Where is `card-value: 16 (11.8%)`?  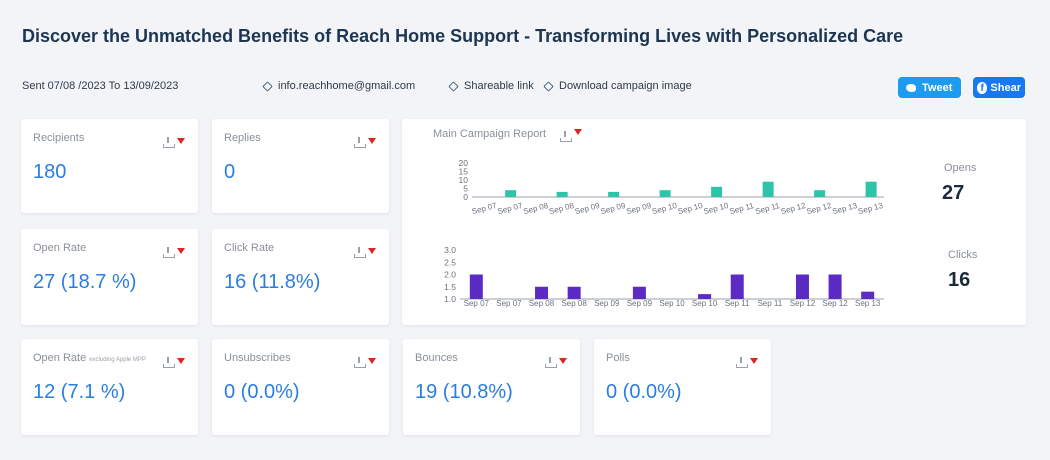
card-value: 16 (11.8%) is located at coordinates (272, 282).